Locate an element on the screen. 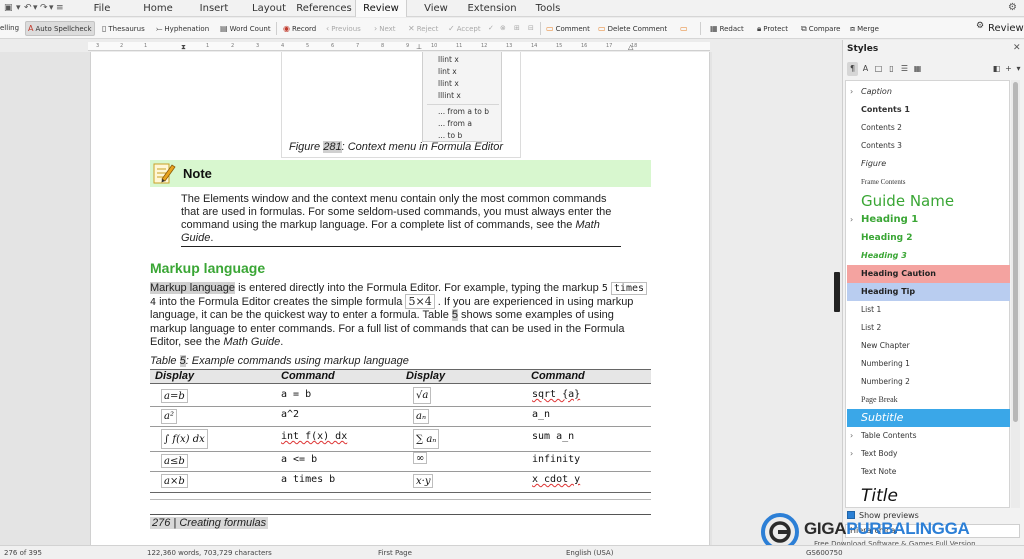 This screenshot has height=559, width=1024. styles-scrollbar-thumb is located at coordinates (1015, 252).